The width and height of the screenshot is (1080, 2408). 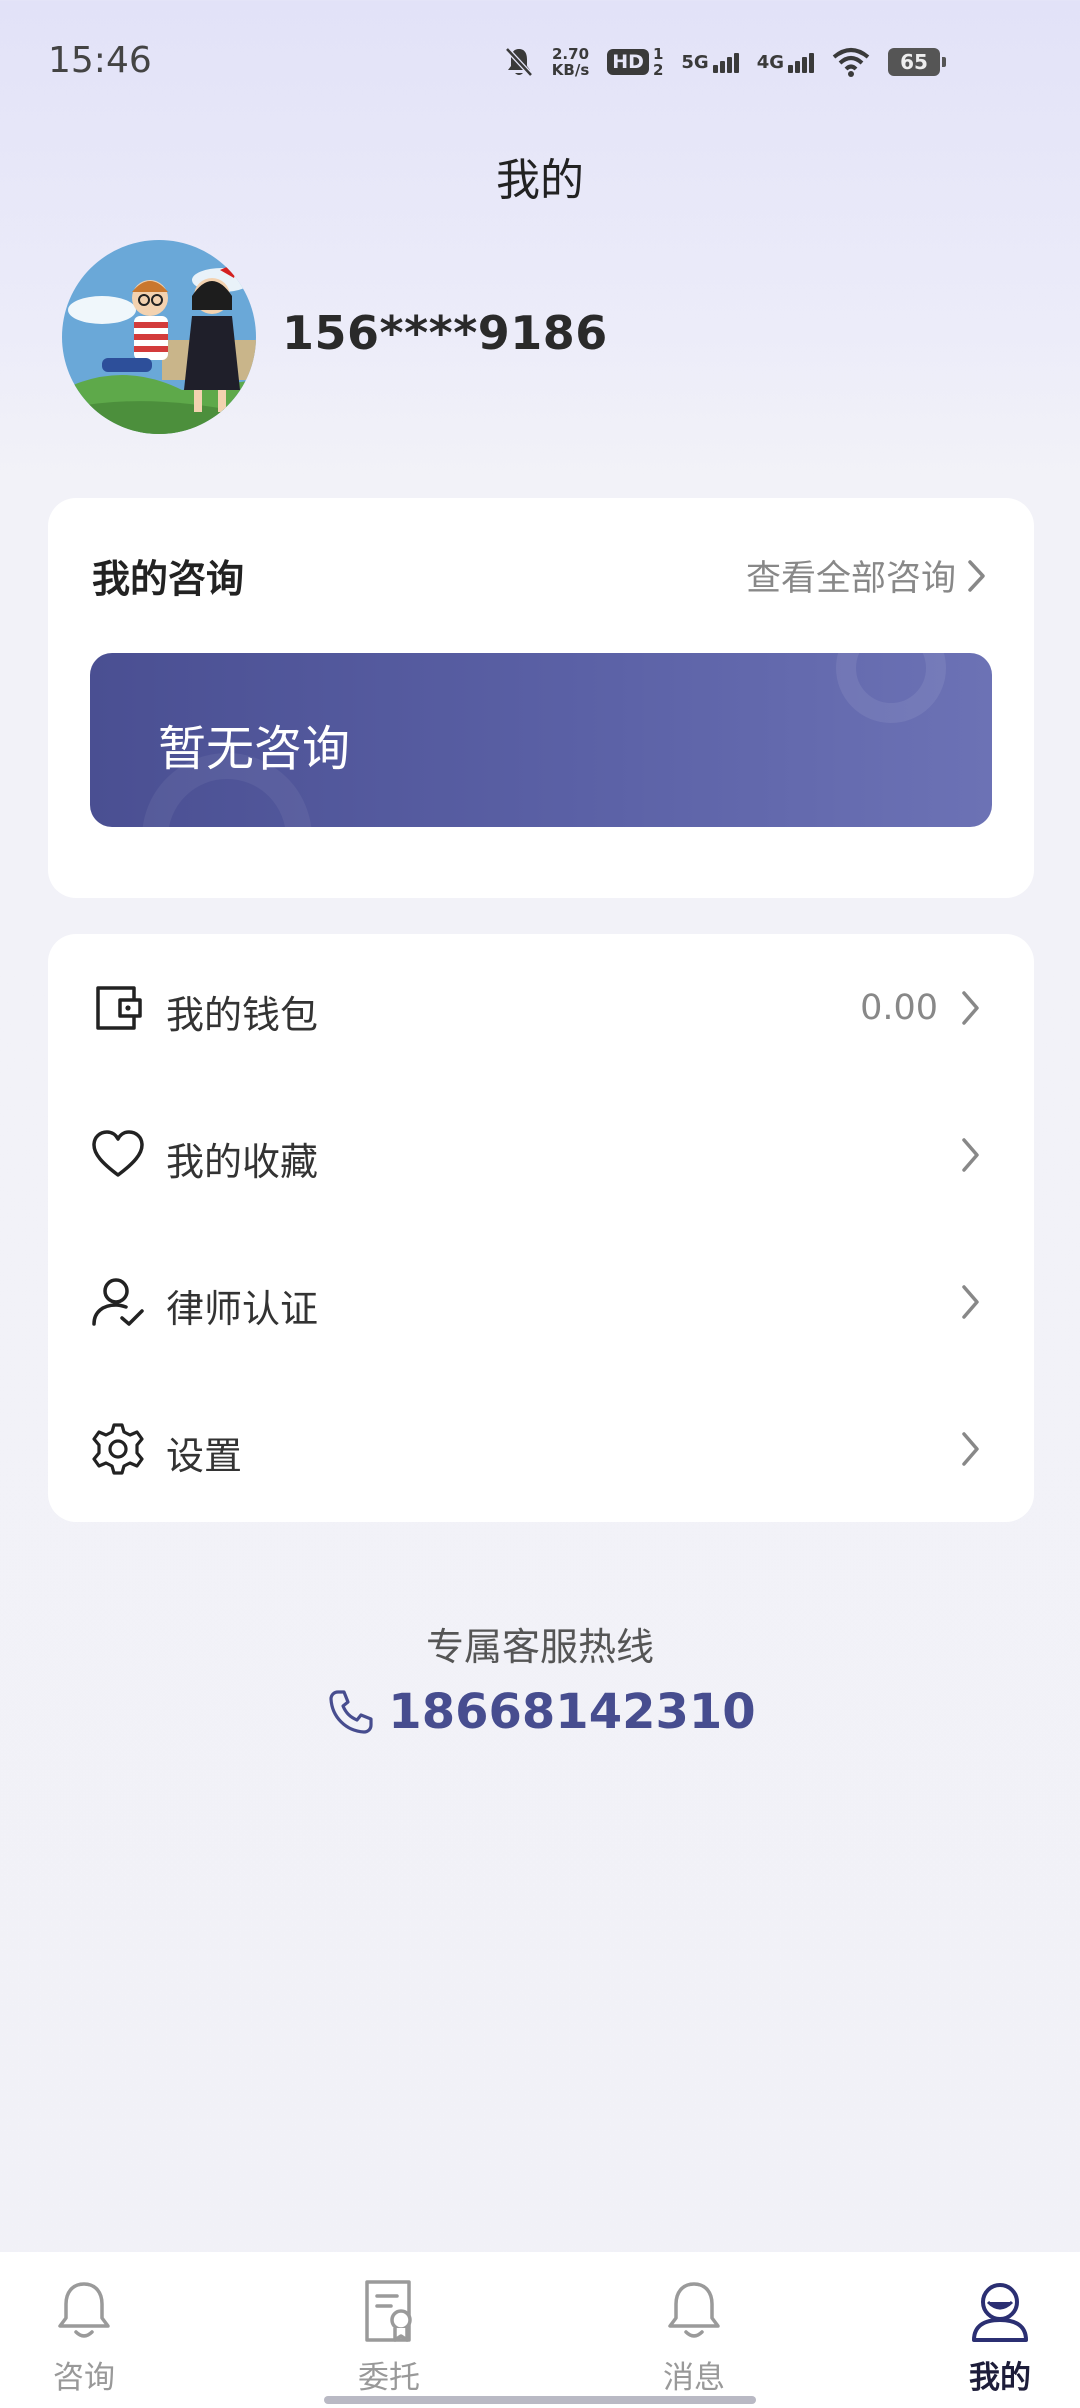 I want to click on hd-sub: 1 2, so click(x=658, y=62).